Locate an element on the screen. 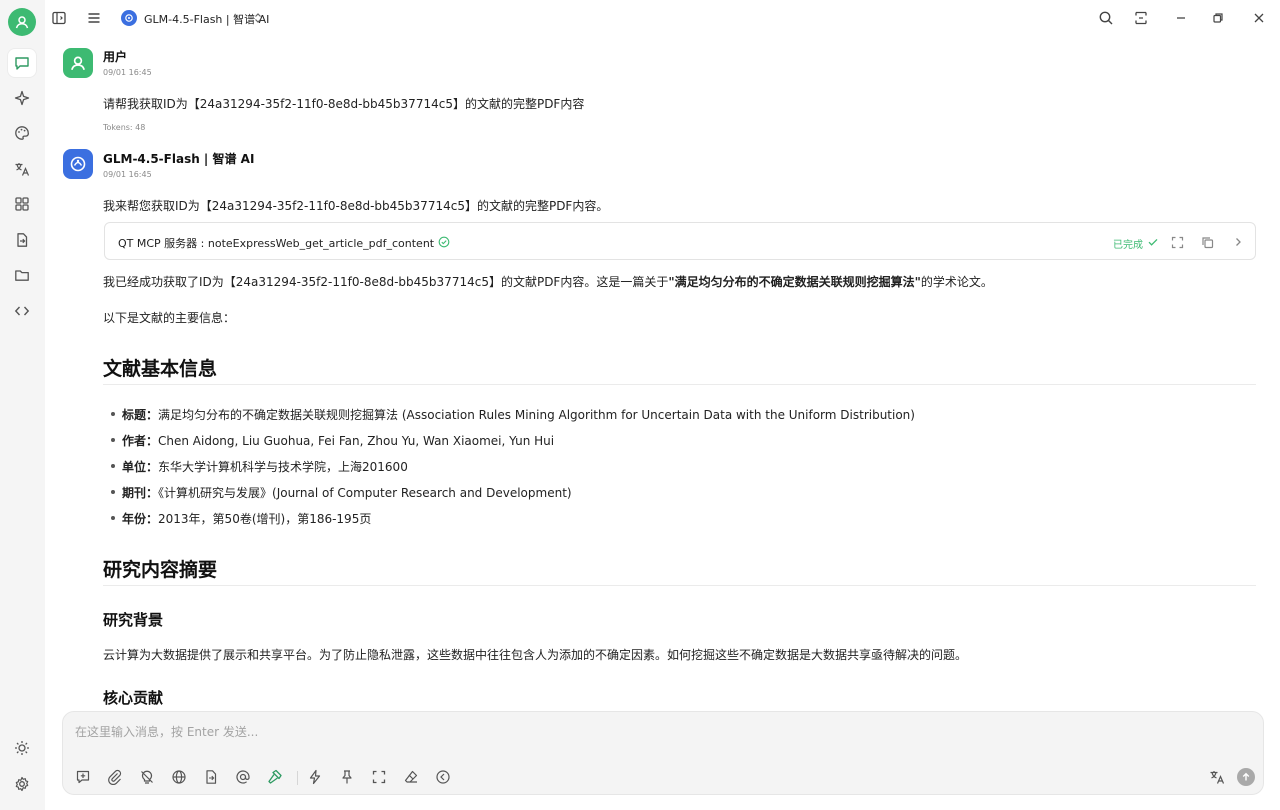  globe-icon is located at coordinates (179, 777).